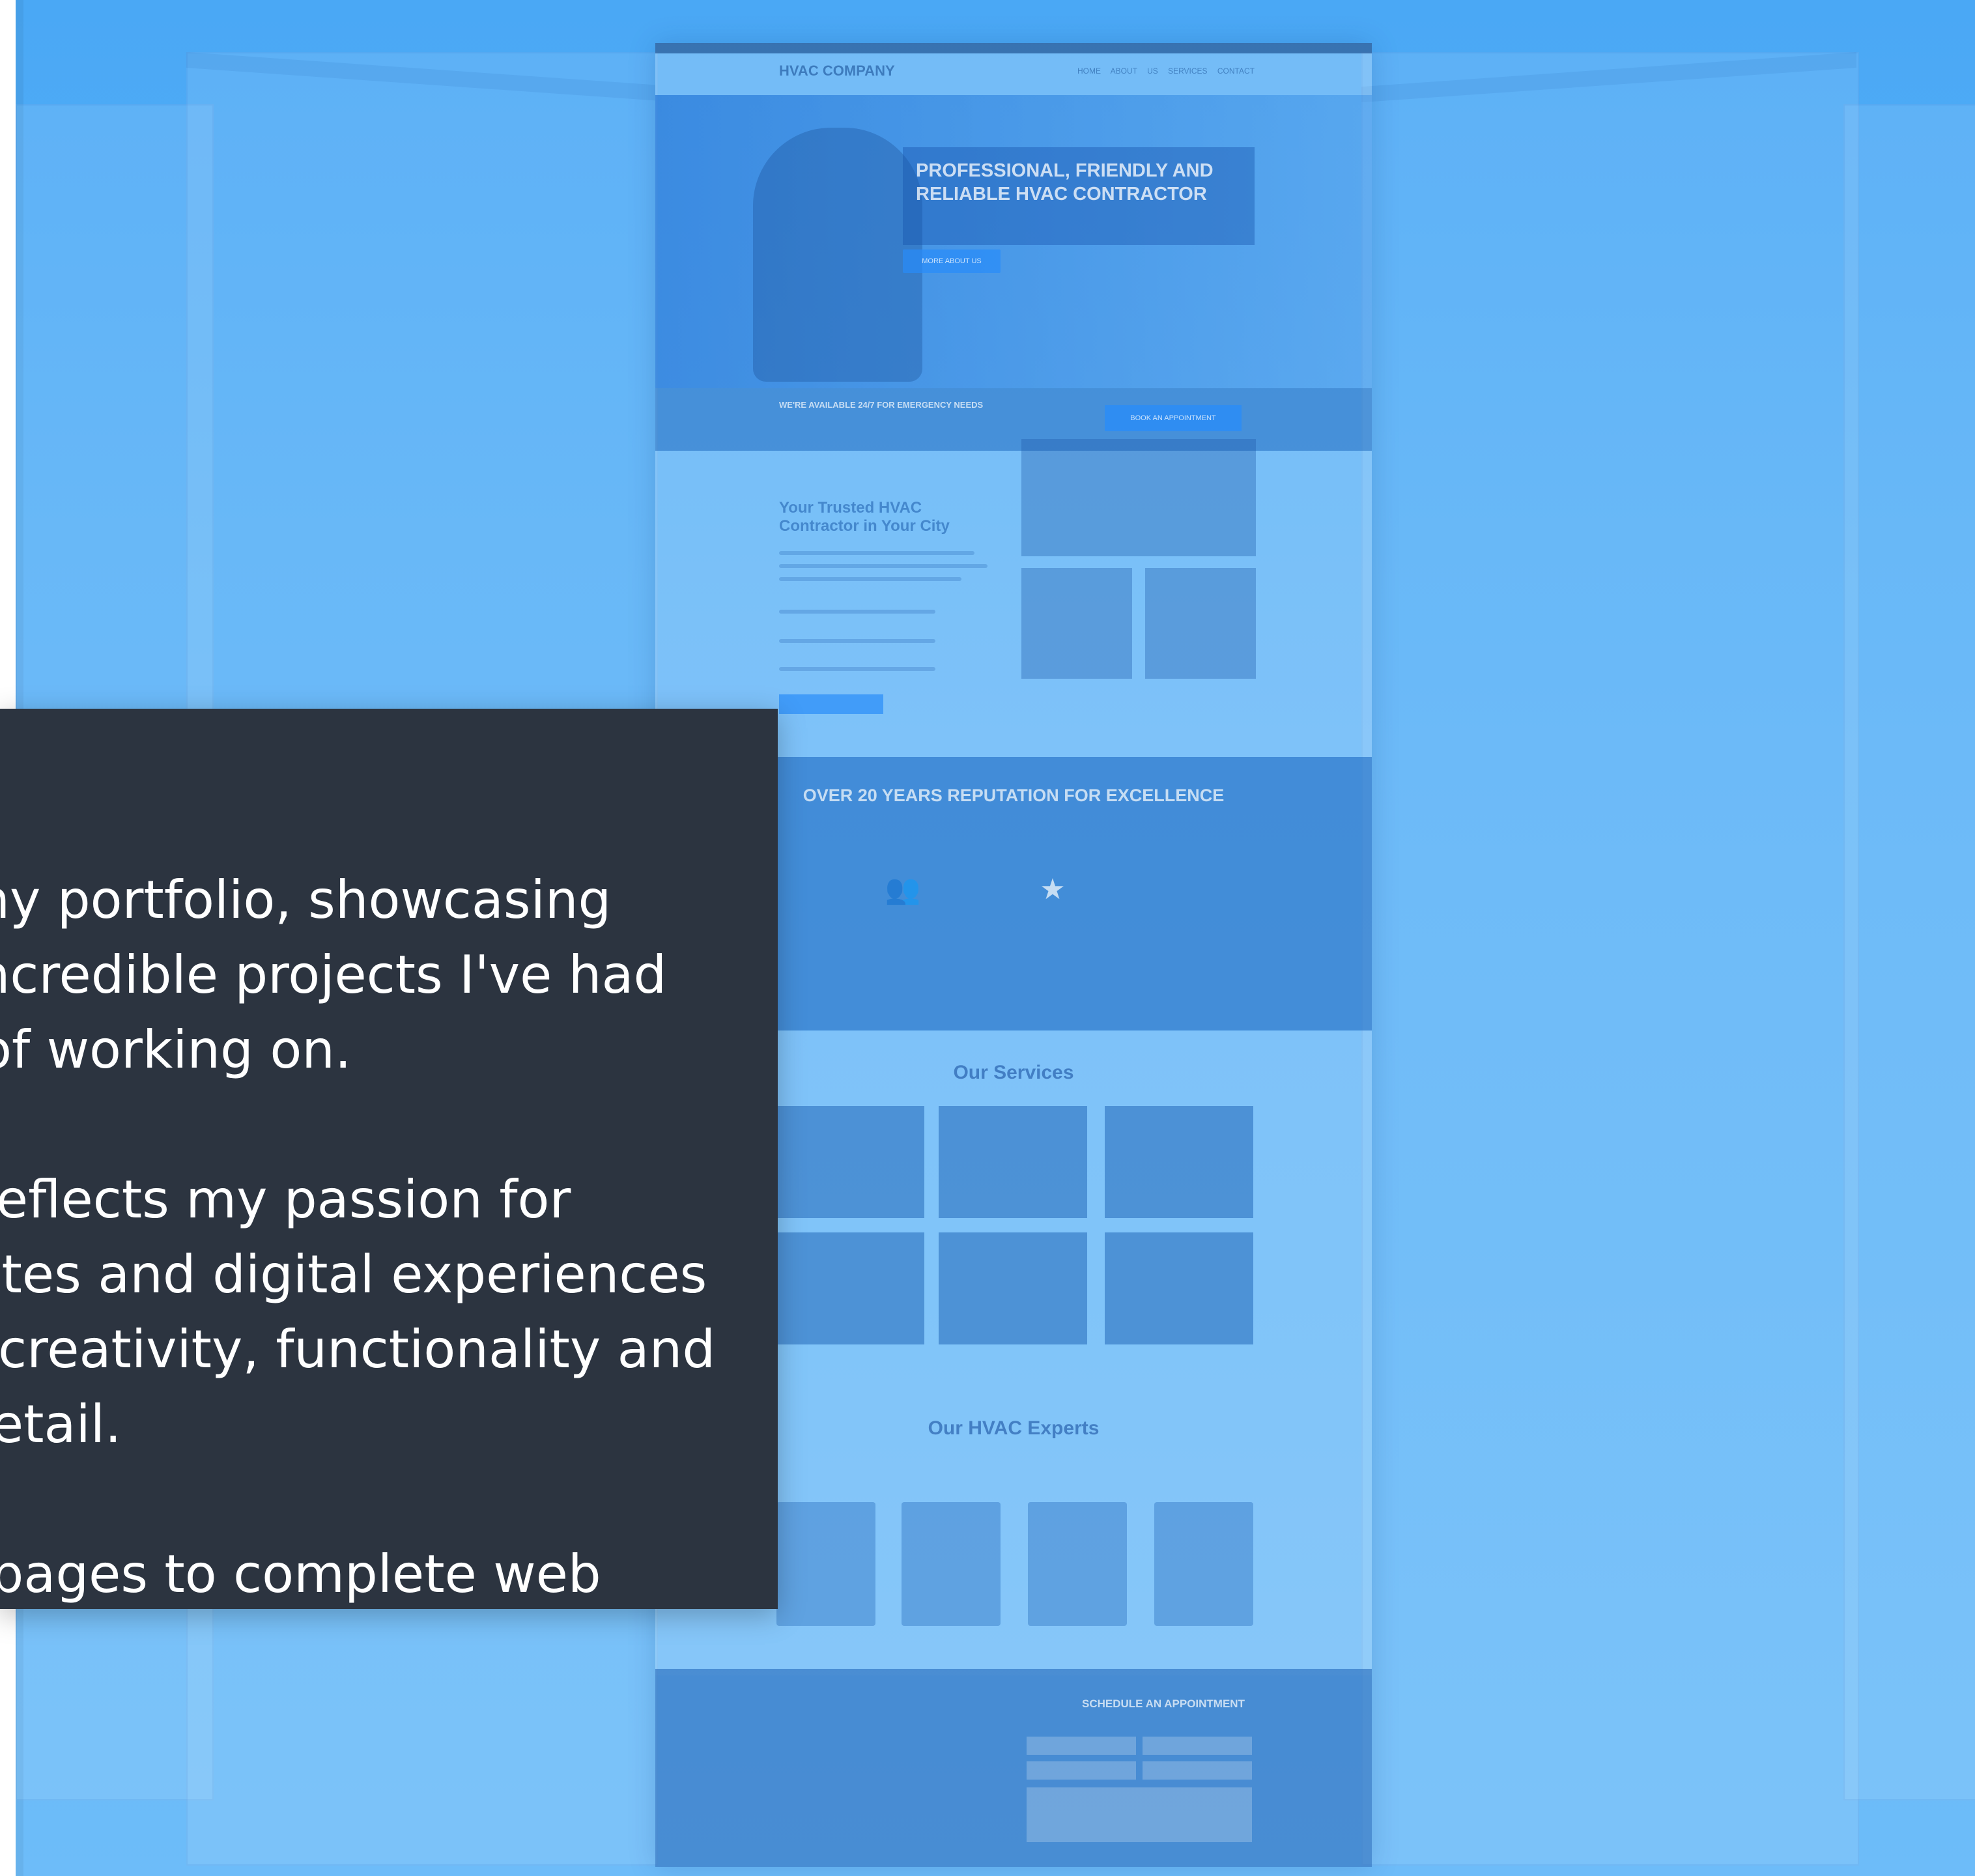 This screenshot has width=1975, height=1876. Describe the element at coordinates (831, 704) in the screenshot. I see `hvac-about-button` at that location.